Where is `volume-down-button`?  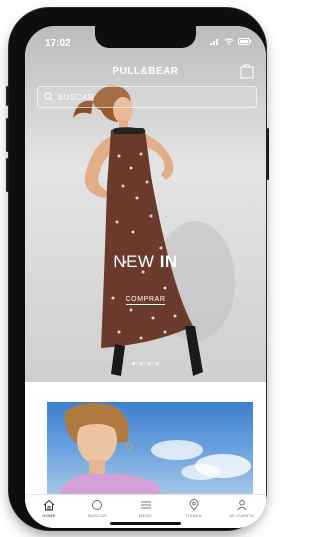
volume-down-button is located at coordinates (7, 175).